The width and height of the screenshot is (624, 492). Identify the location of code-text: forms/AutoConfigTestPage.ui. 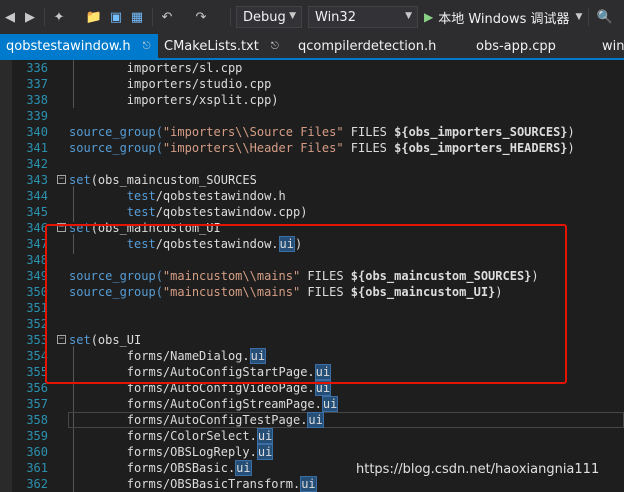
(196, 420).